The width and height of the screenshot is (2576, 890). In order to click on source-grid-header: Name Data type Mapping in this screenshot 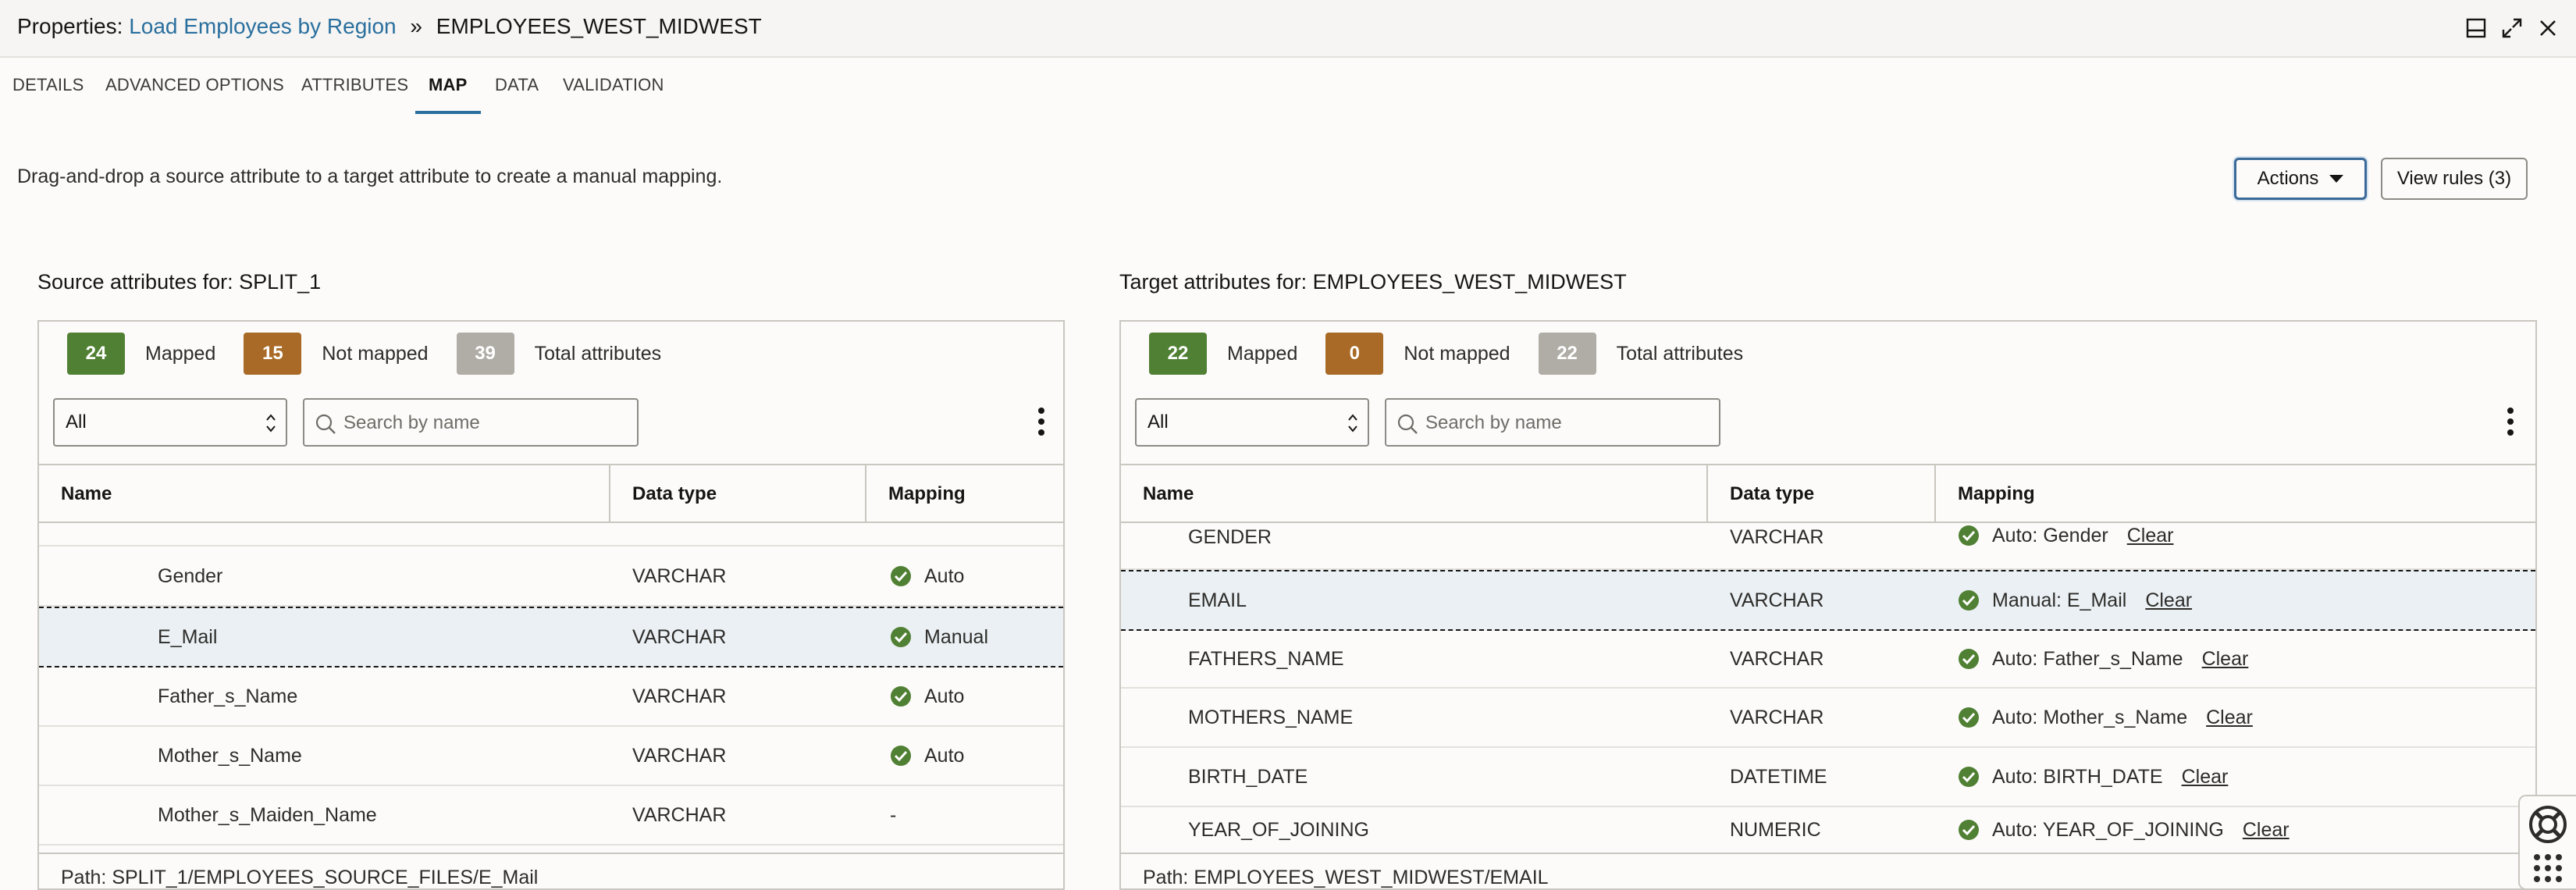, I will do `click(551, 494)`.